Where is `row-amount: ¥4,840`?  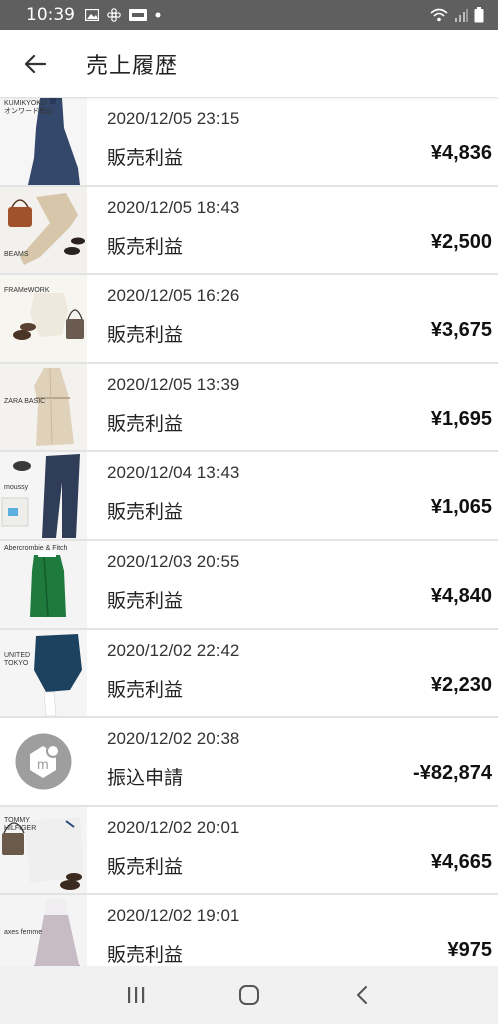 row-amount: ¥4,840 is located at coordinates (461, 595).